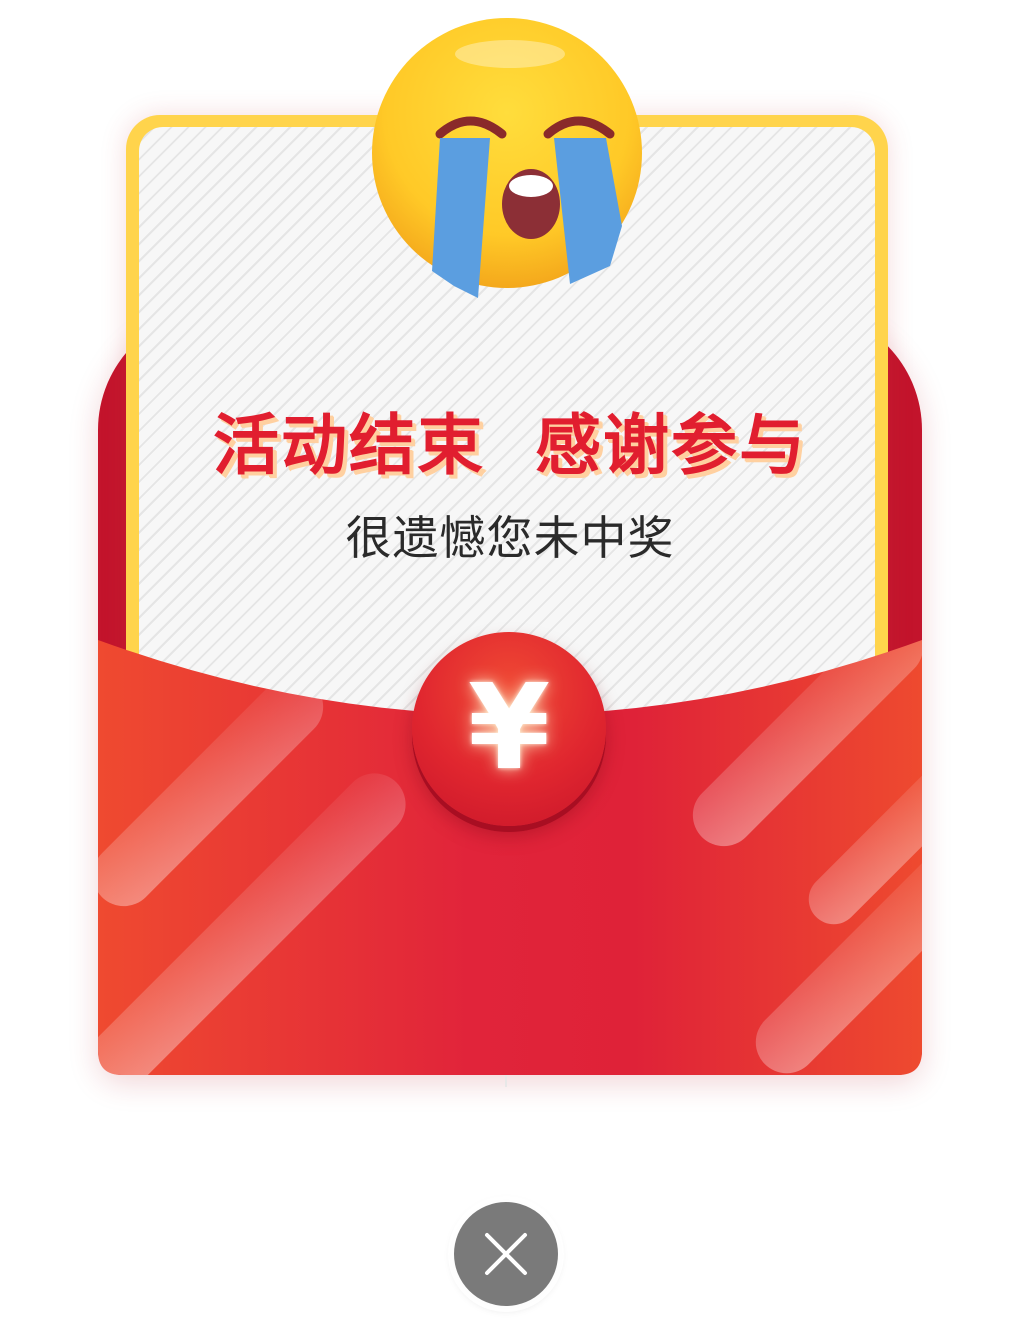  I want to click on close-button, so click(506, 1254).